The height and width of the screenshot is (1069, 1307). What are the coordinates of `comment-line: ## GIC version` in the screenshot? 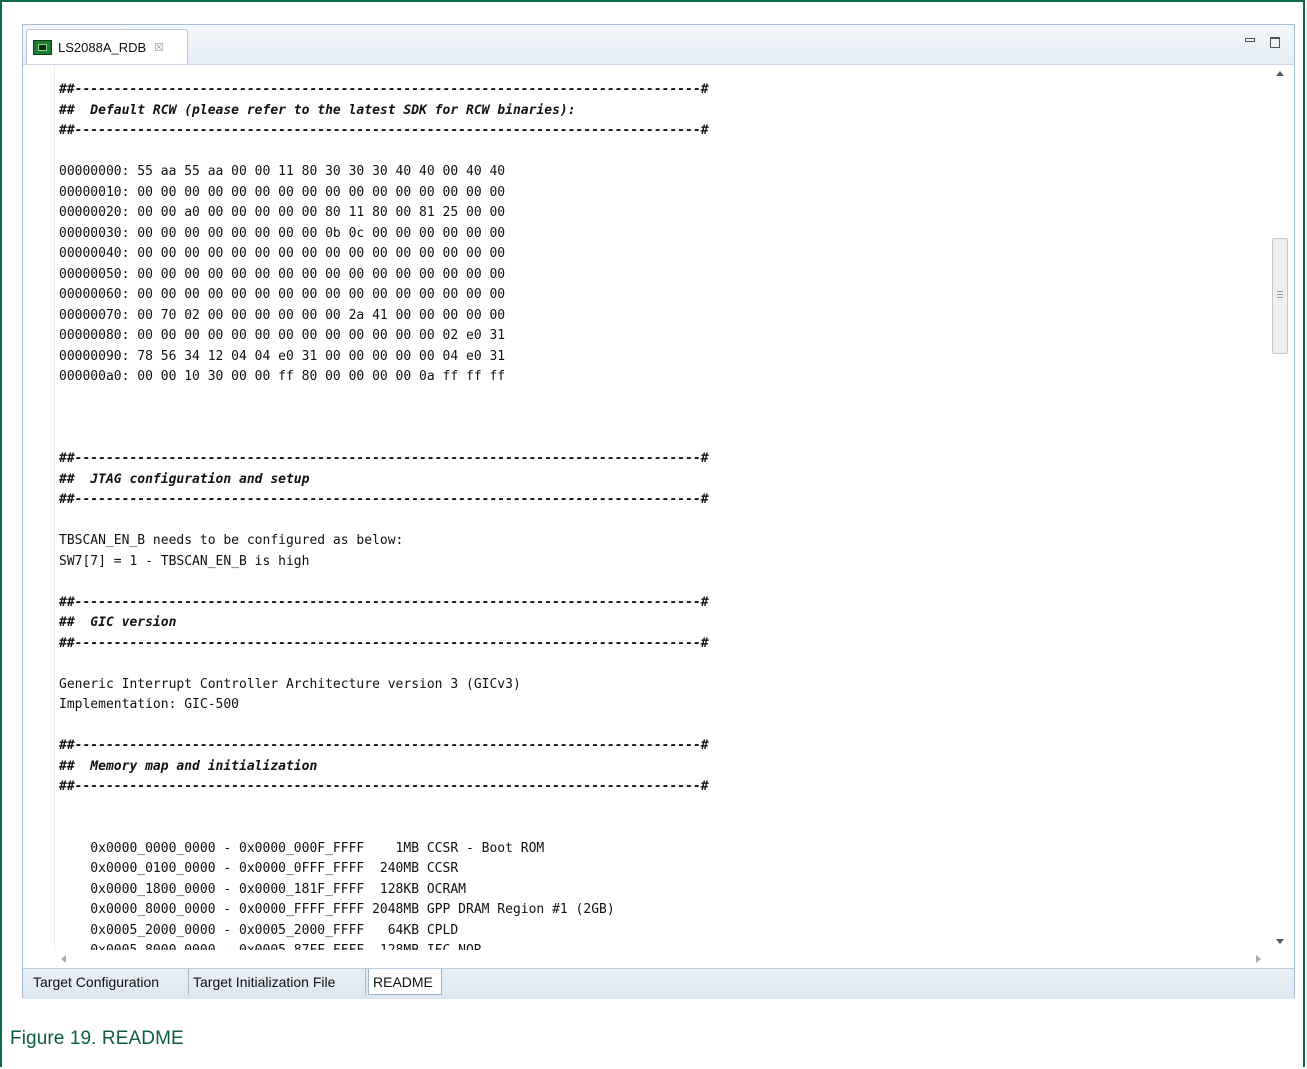 It's located at (118, 622).